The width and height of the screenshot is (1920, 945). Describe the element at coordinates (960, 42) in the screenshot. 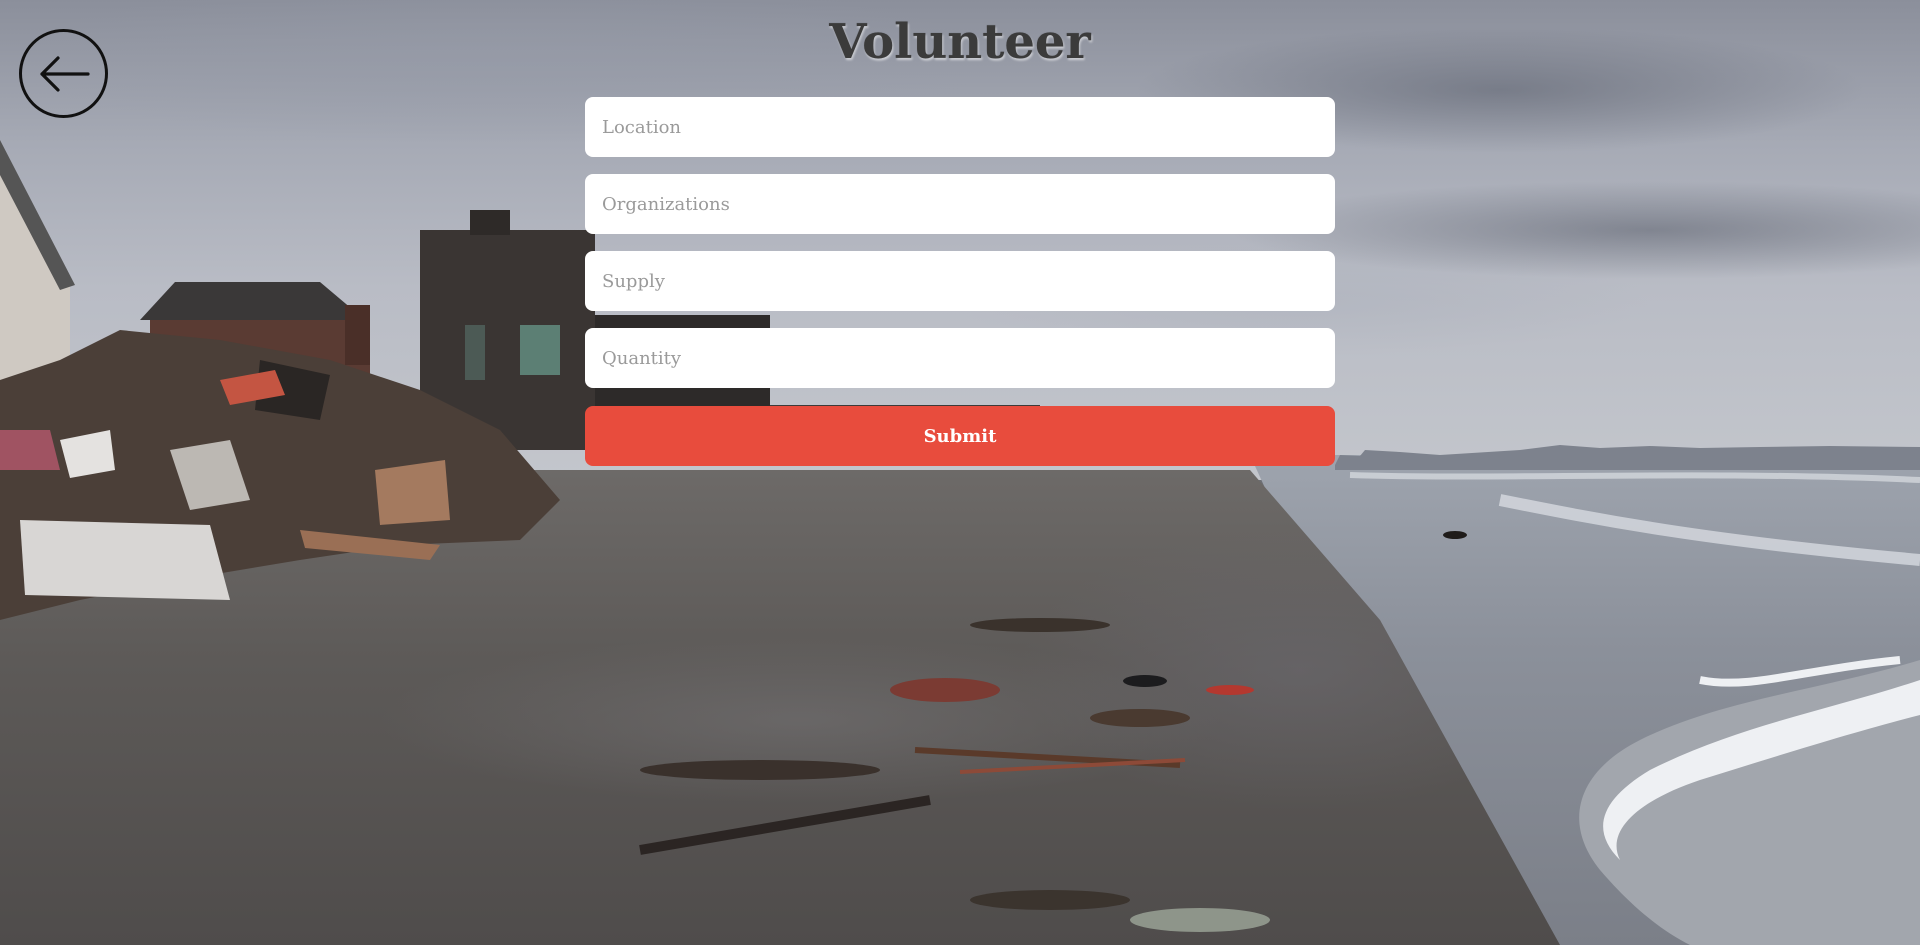

I see `page-title: Volunteer` at that location.